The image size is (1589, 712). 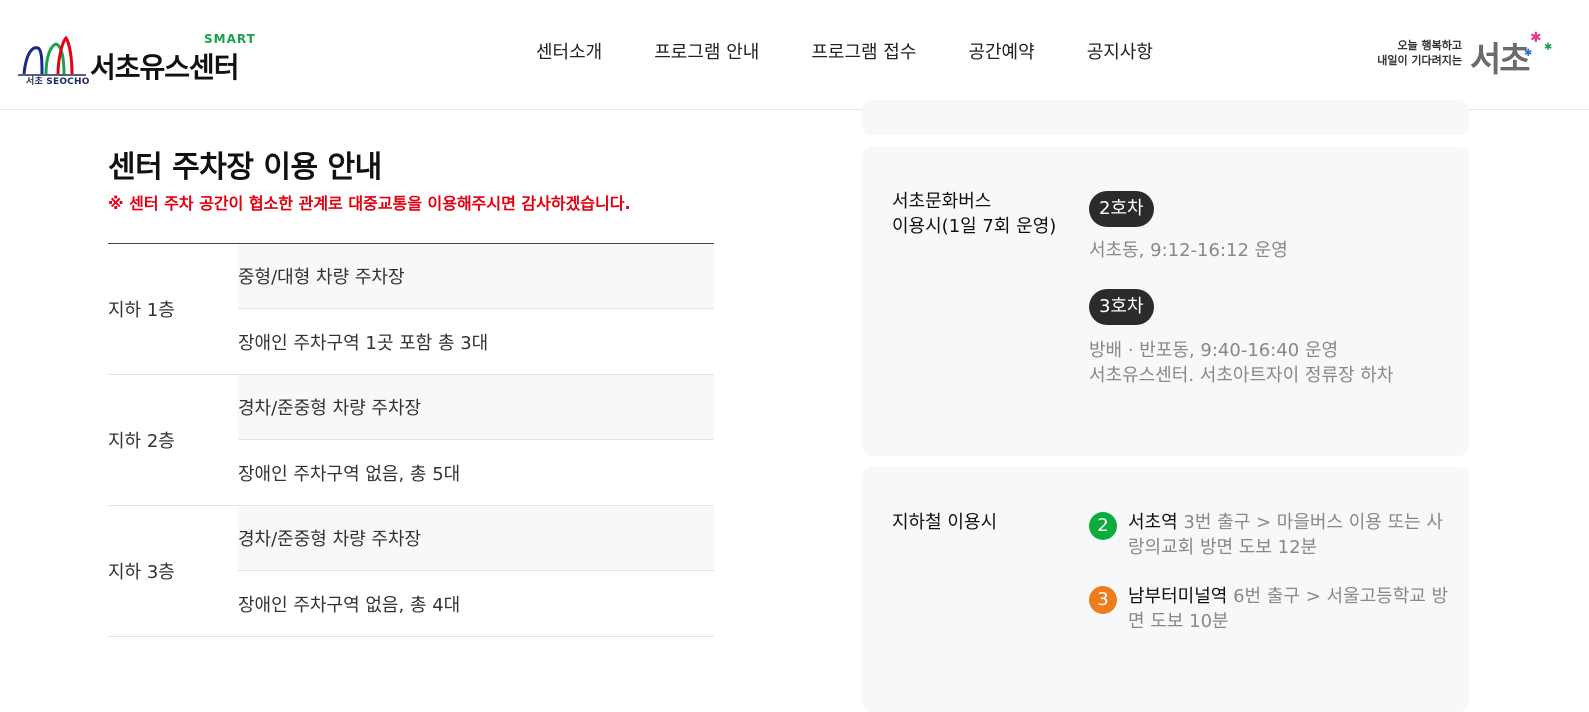 I want to click on nav-program-guide: 프로그램 안내, so click(x=706, y=51).